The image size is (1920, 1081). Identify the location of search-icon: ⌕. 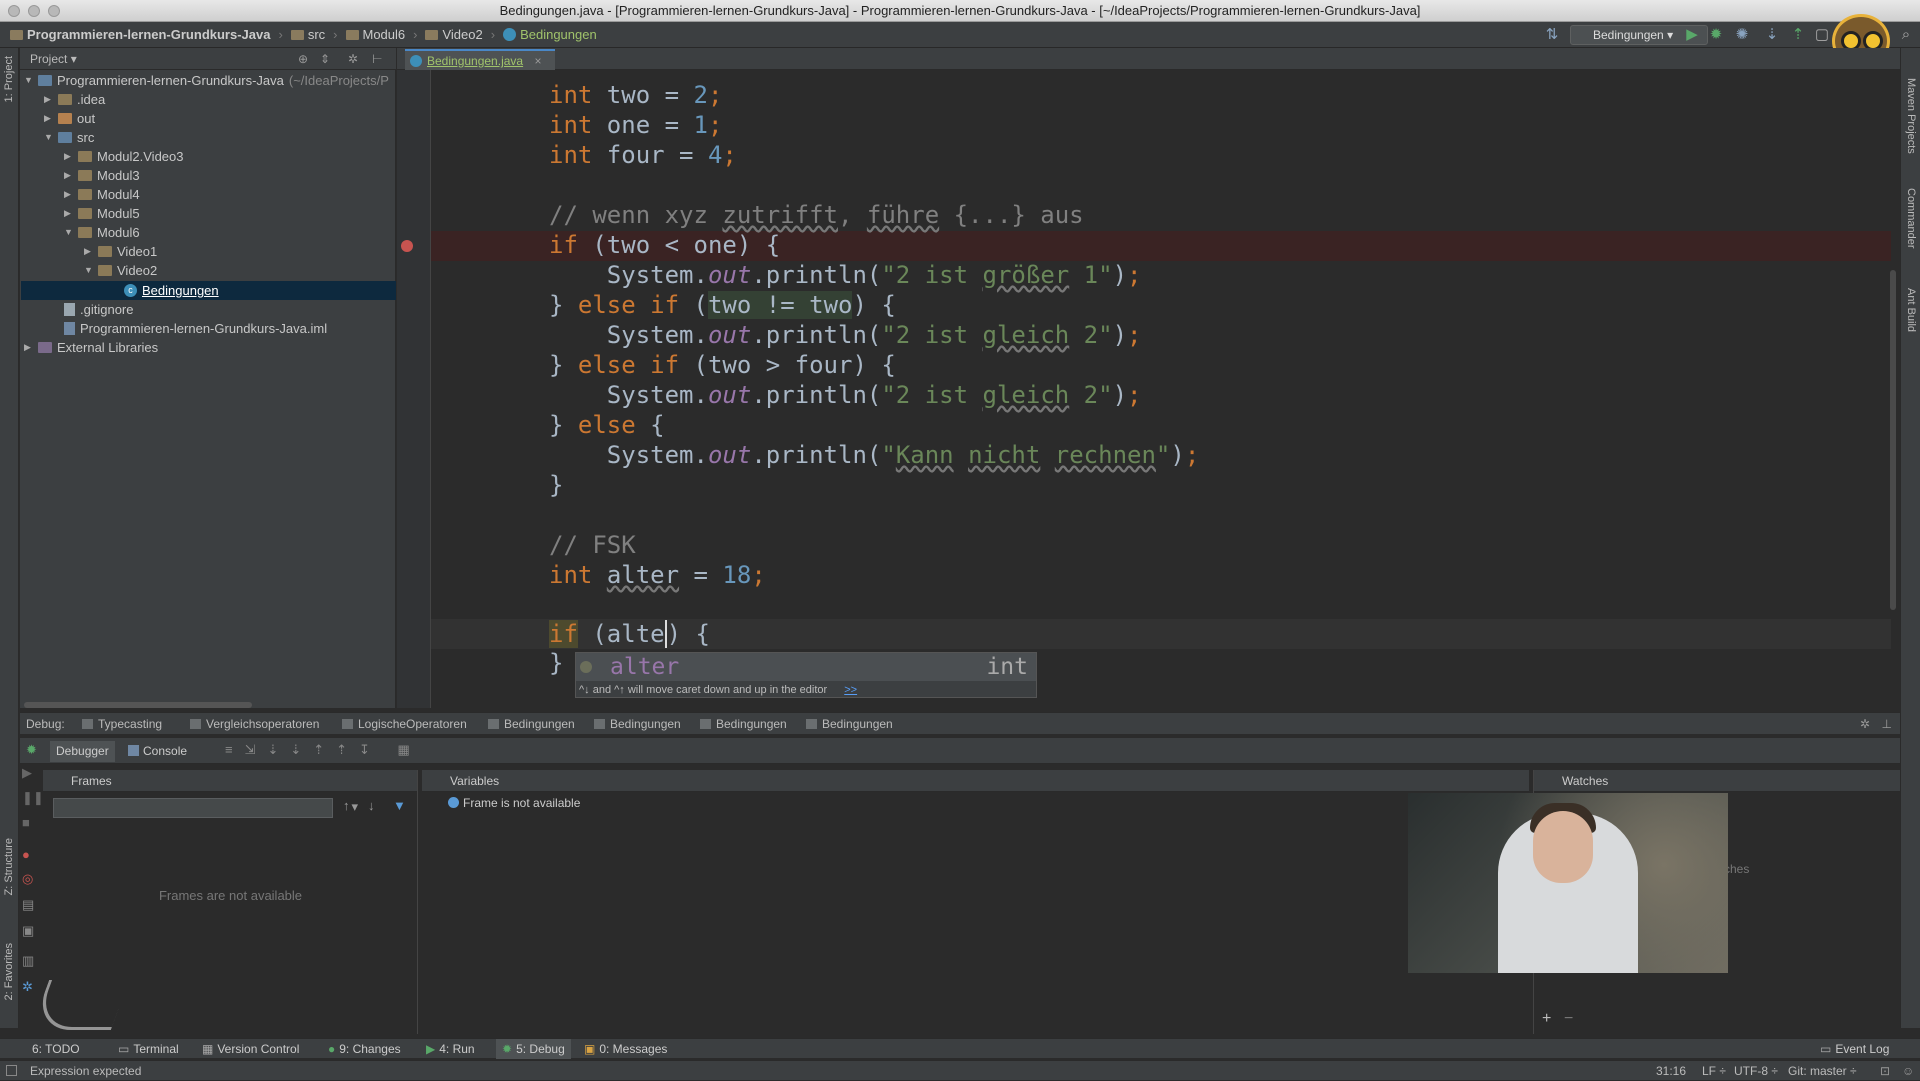
(1906, 35).